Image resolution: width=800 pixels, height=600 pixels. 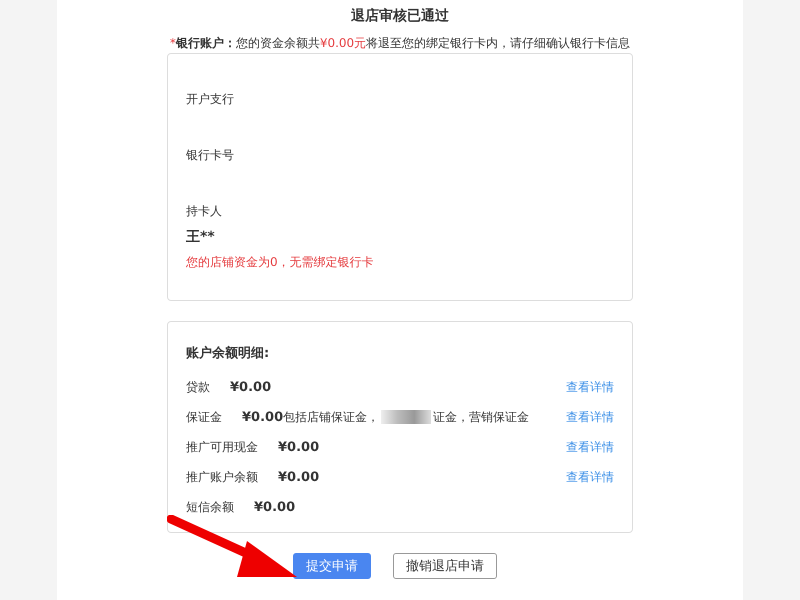 I want to click on cancel-button: 撤销退店申请, so click(x=445, y=566).